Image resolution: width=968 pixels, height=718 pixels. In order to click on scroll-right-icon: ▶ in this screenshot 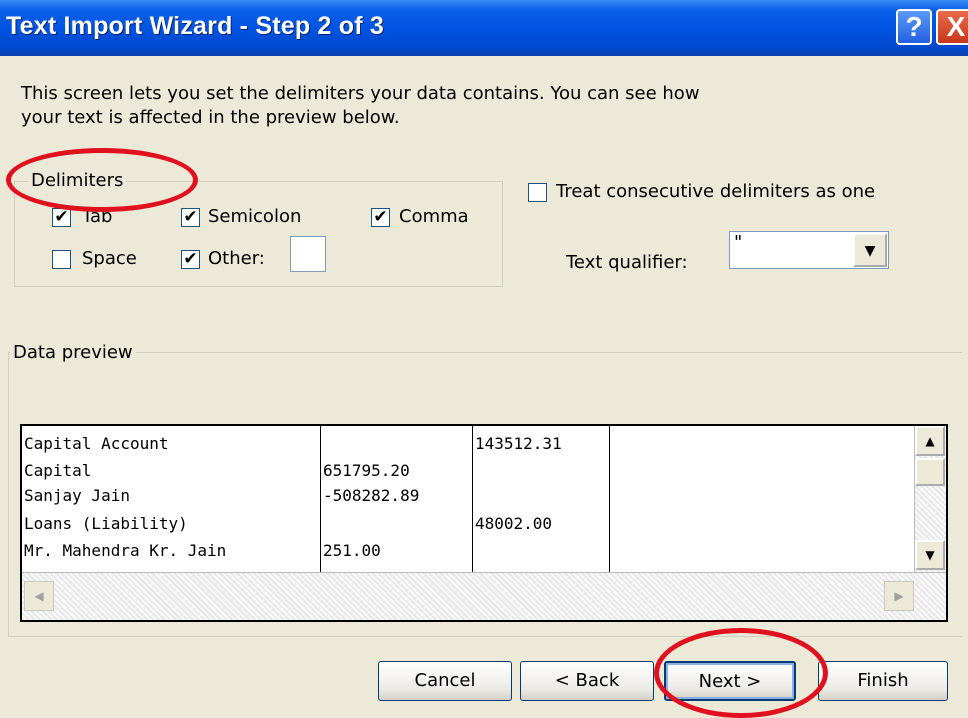, I will do `click(899, 596)`.